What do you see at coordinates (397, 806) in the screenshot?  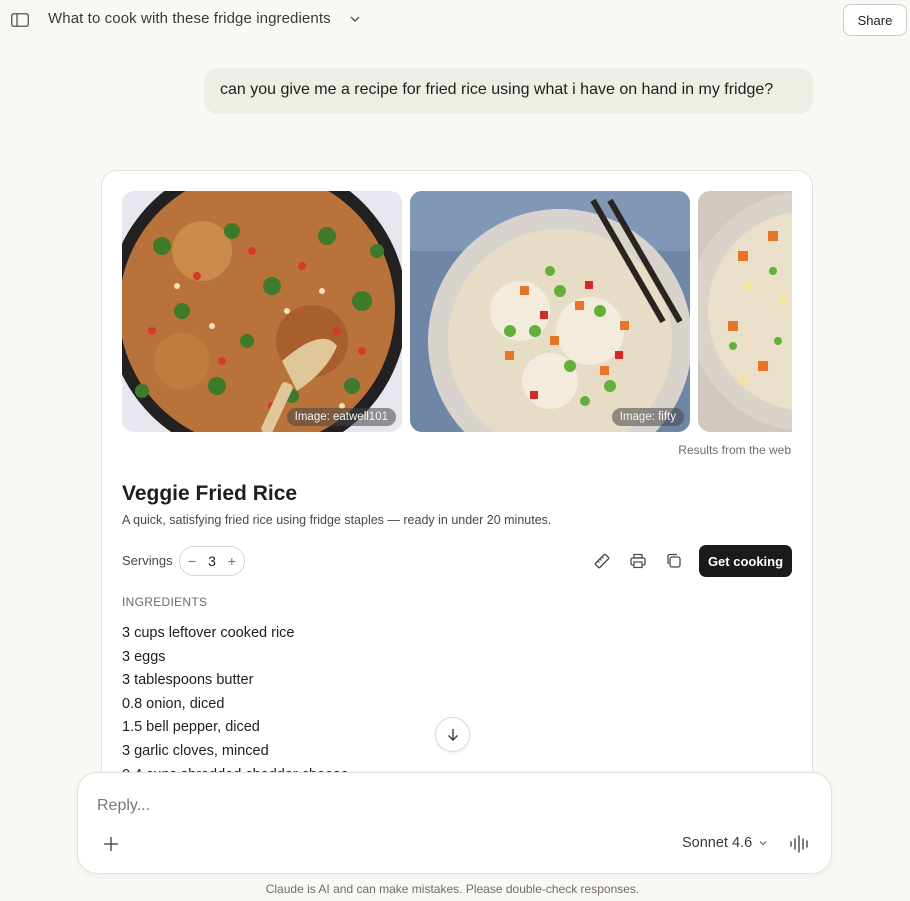 I see `reply-input` at bounding box center [397, 806].